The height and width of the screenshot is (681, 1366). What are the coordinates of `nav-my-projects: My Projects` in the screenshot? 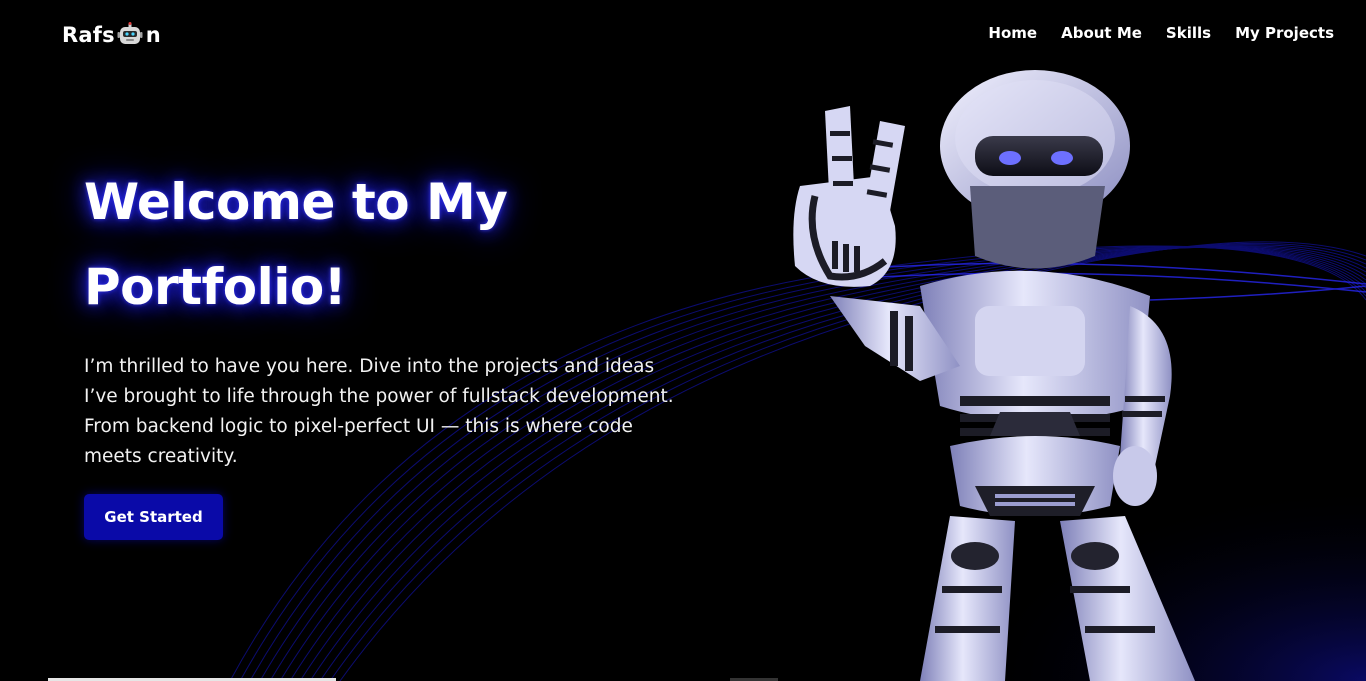 It's located at (1284, 33).